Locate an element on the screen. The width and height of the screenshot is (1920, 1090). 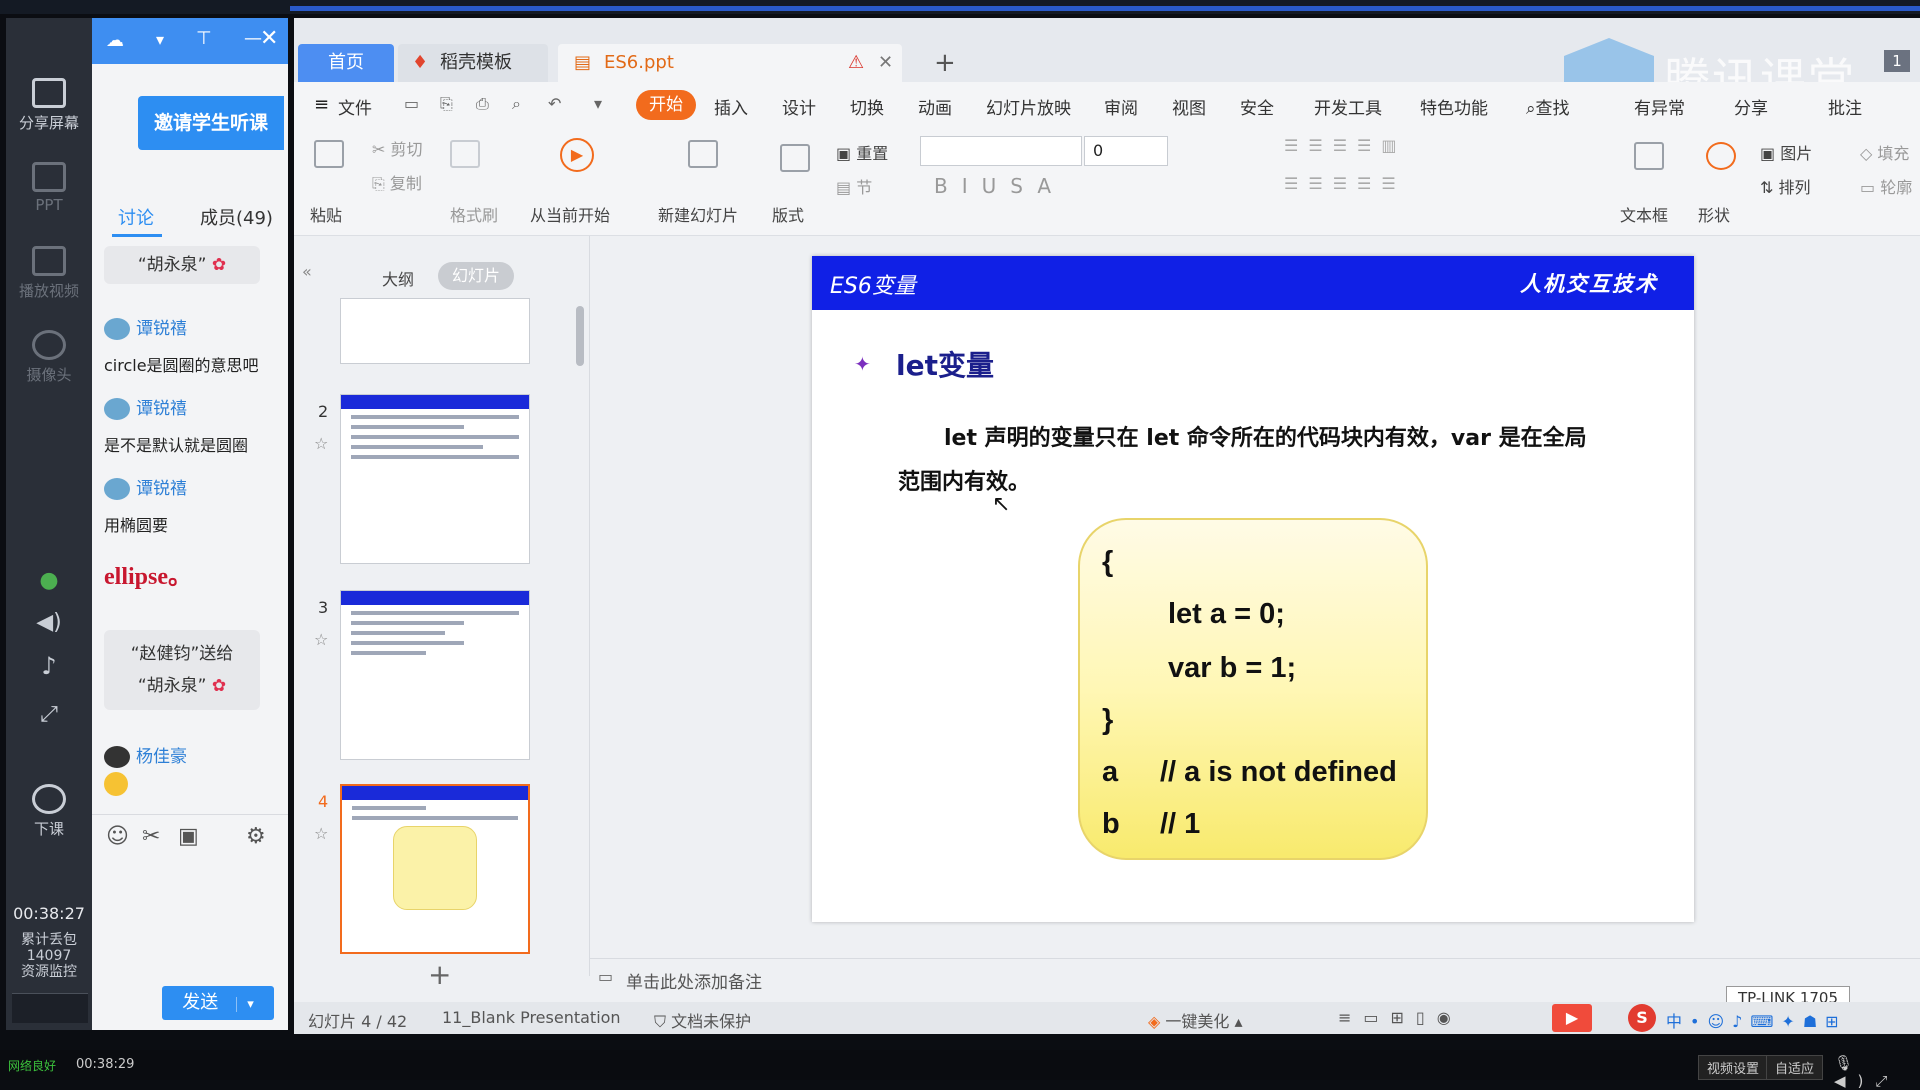
preview-icon: ⌕ is located at coordinates (516, 104).